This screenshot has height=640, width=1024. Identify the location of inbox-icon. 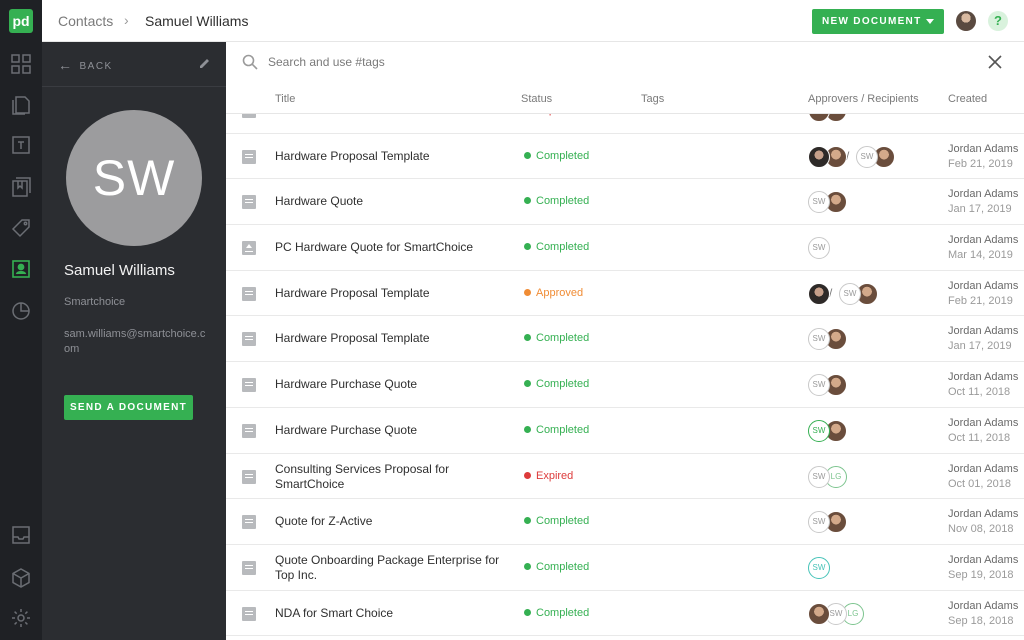
(21, 535).